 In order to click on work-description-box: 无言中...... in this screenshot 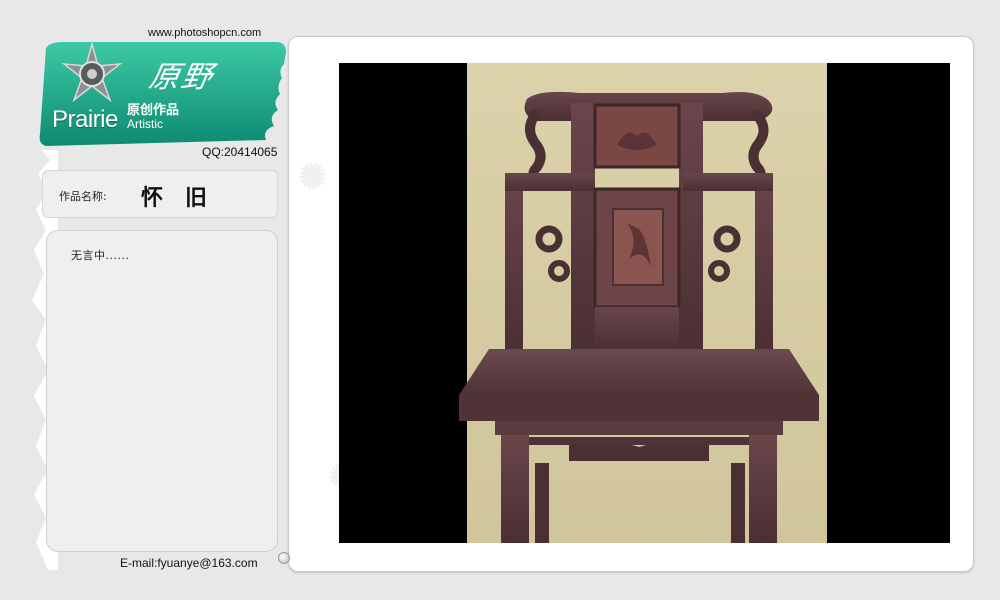, I will do `click(162, 391)`.